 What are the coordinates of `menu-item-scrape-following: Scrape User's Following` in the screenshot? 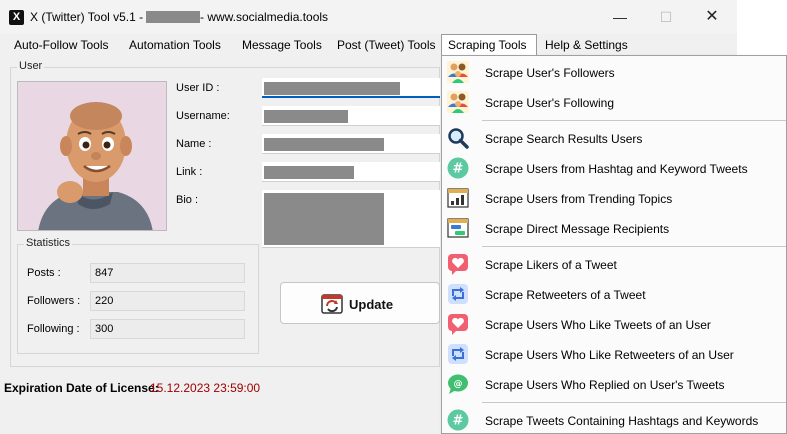 It's located at (614, 102).